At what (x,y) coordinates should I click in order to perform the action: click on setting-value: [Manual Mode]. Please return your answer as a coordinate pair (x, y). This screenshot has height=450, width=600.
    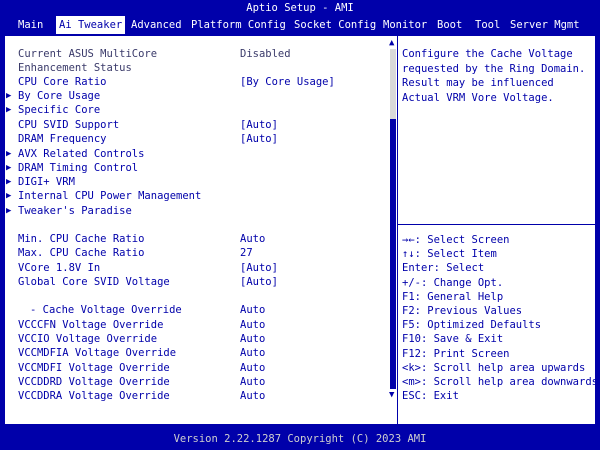
    Looking at the image, I should click on (281, 296).